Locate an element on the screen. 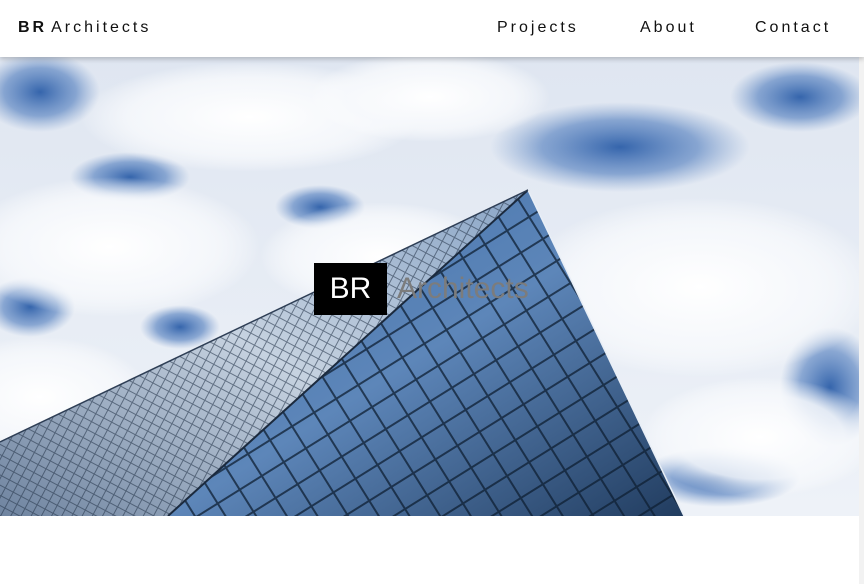 The image size is (864, 584). logo-initials: BR is located at coordinates (33, 27).